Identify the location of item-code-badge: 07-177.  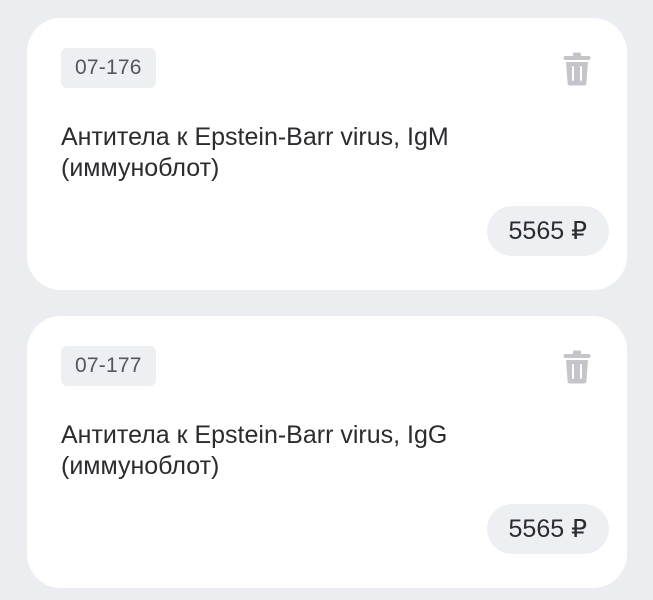
(108, 366).